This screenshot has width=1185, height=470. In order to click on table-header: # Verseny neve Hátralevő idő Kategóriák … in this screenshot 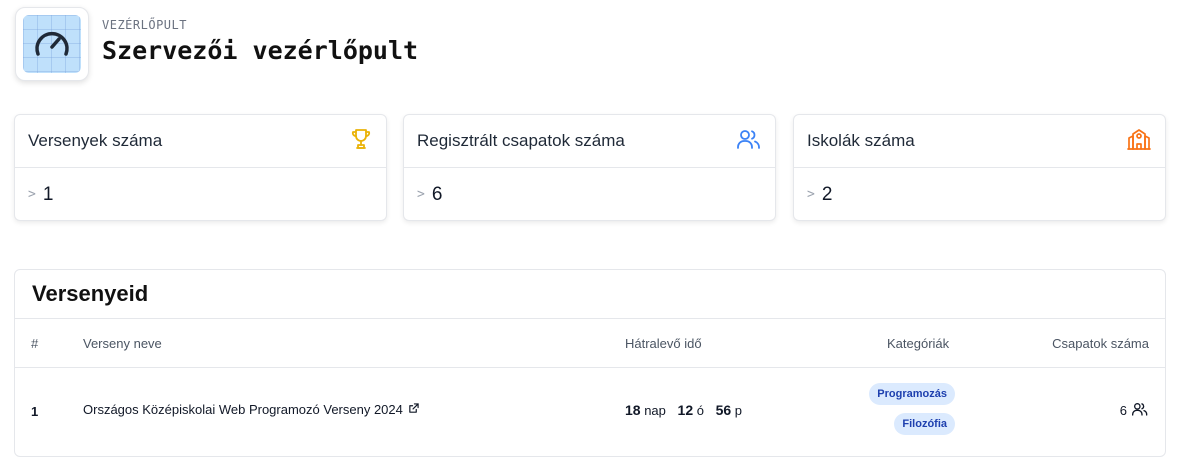, I will do `click(590, 343)`.